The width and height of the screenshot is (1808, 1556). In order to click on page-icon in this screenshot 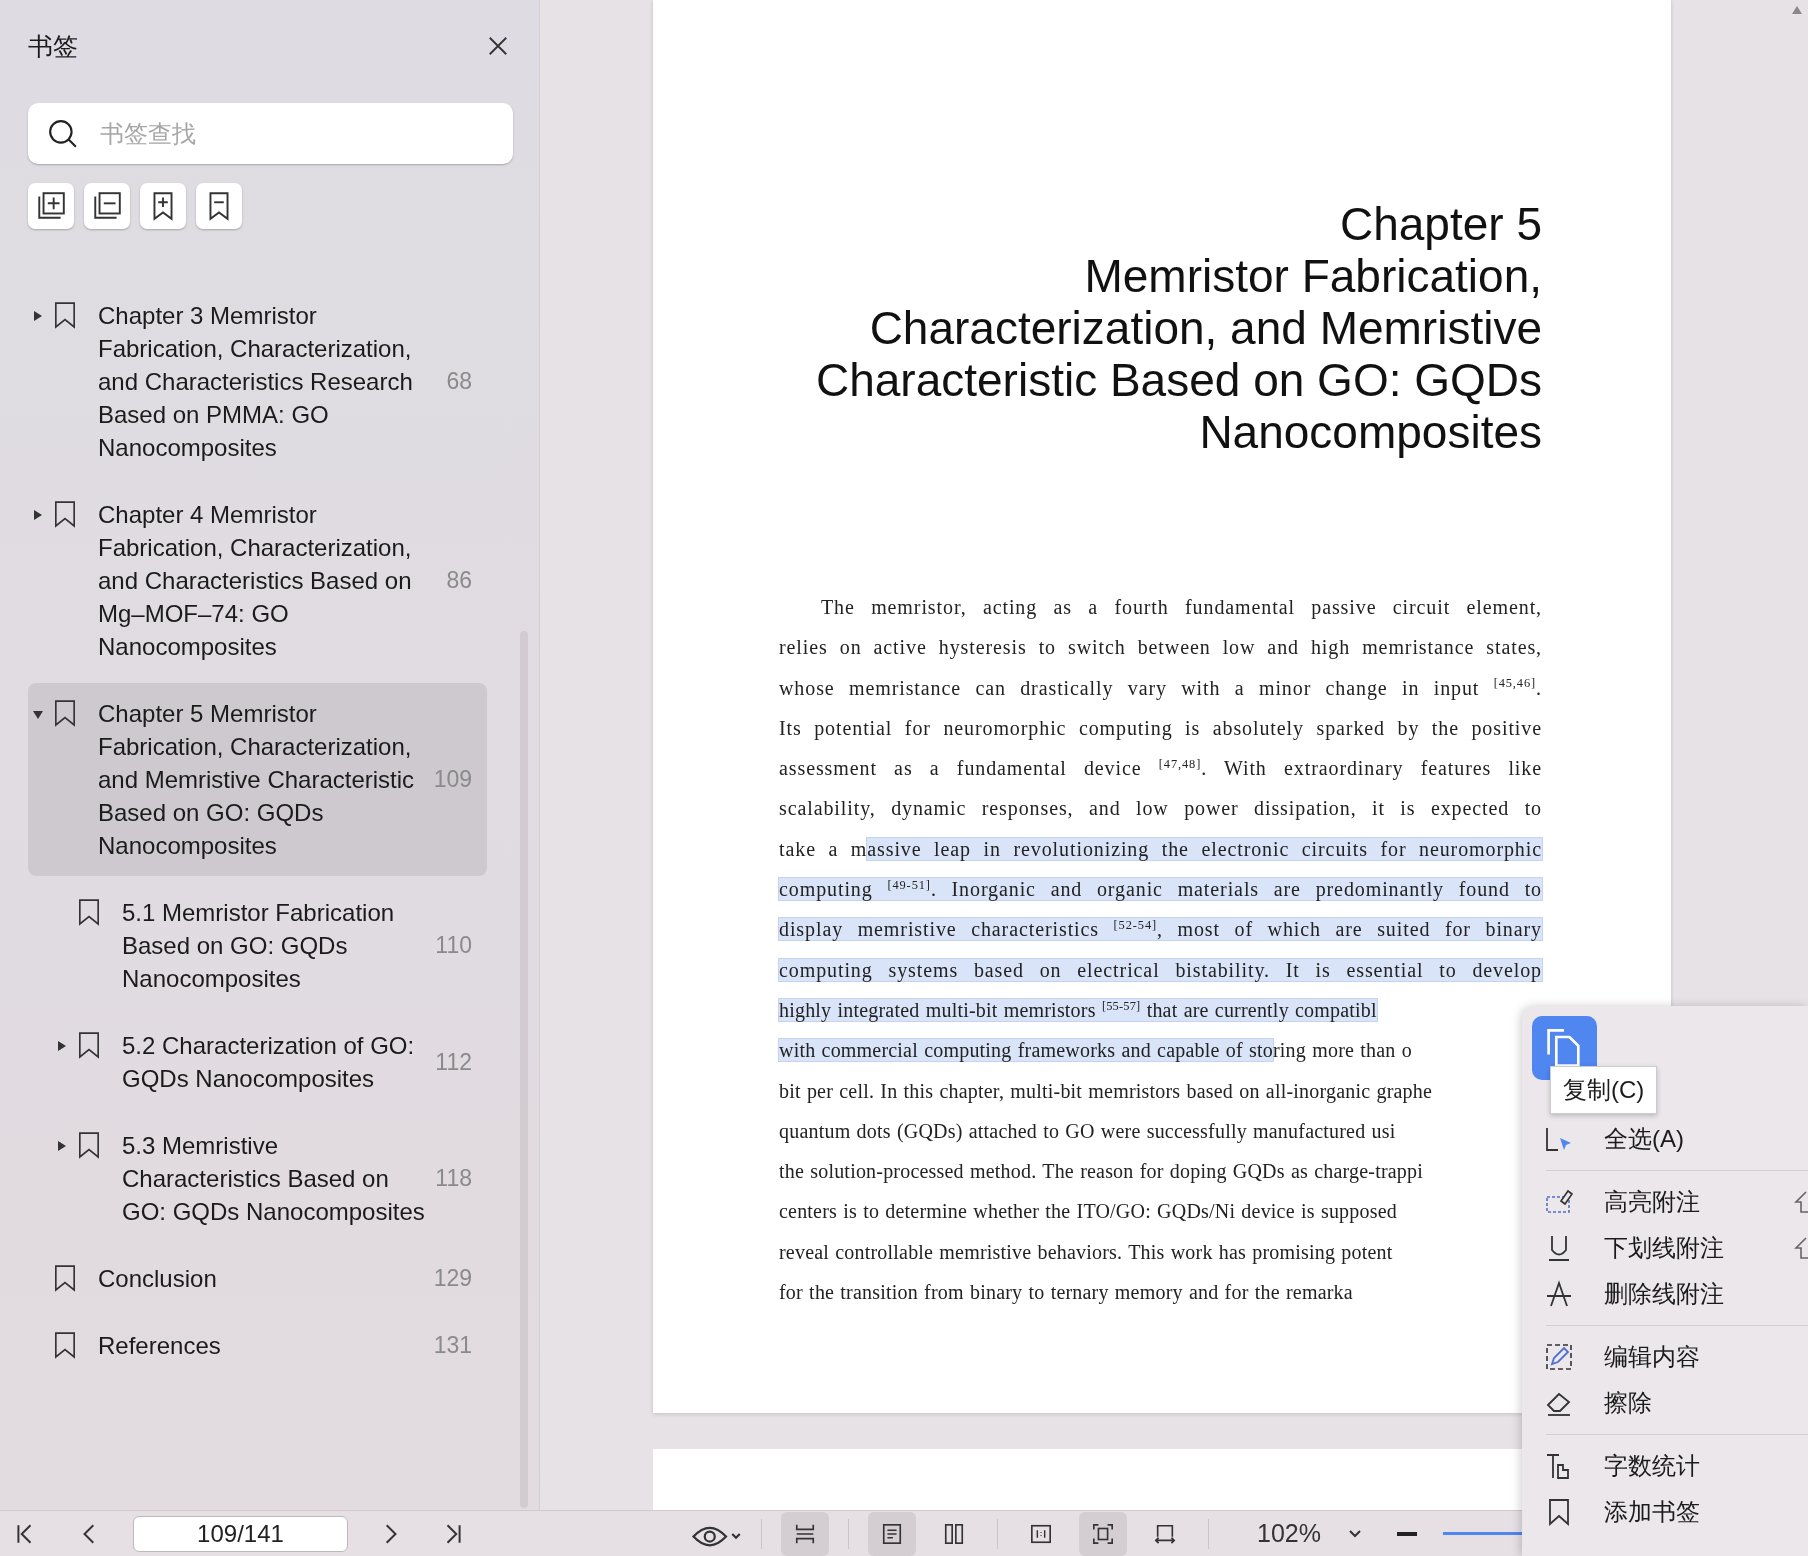, I will do `click(892, 1533)`.